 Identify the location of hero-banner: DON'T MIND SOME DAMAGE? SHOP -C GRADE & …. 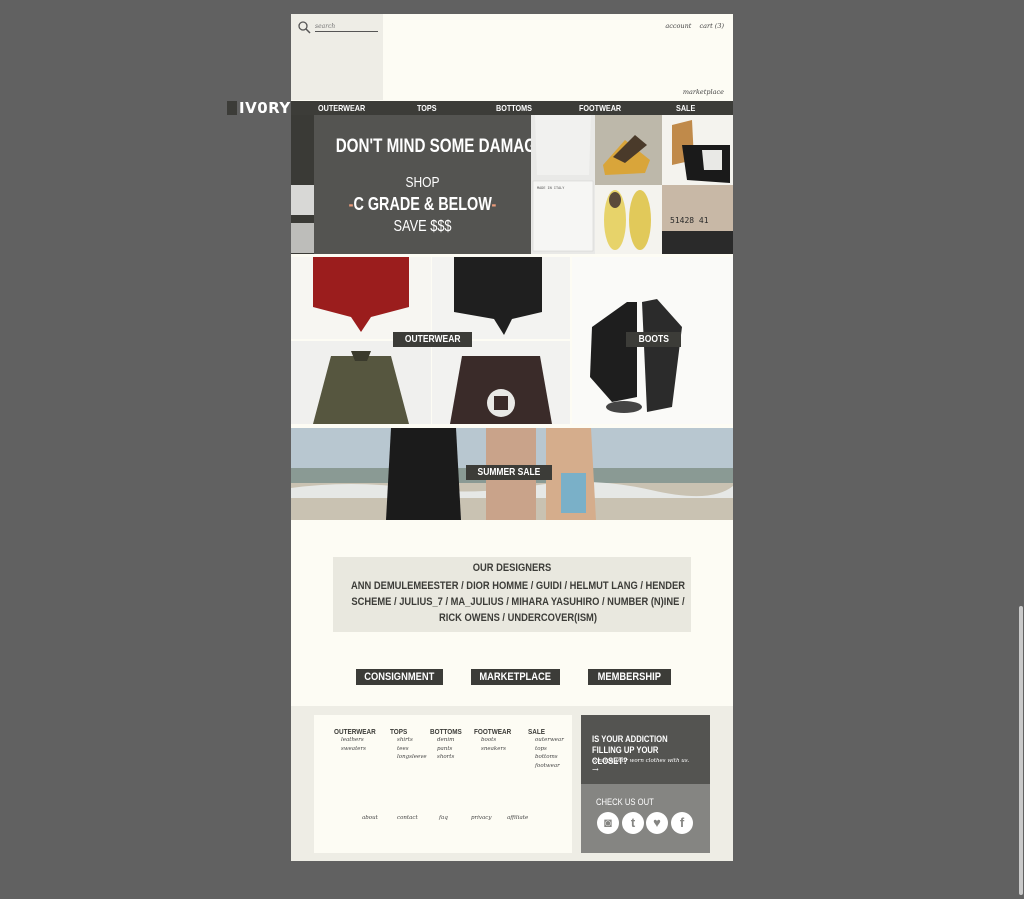
(512, 184).